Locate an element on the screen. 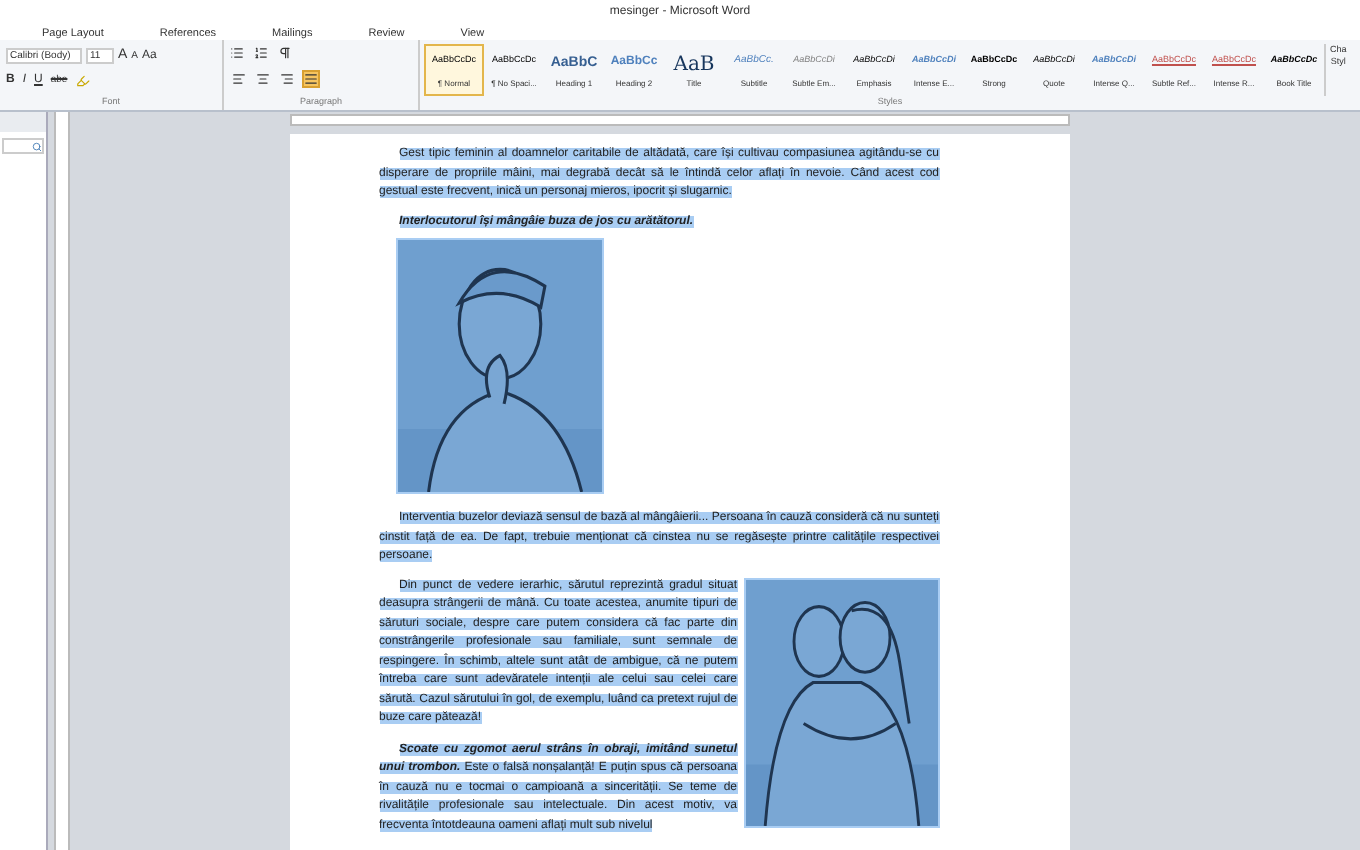 This screenshot has width=1360, height=850. bullets-icon is located at coordinates (237, 53).